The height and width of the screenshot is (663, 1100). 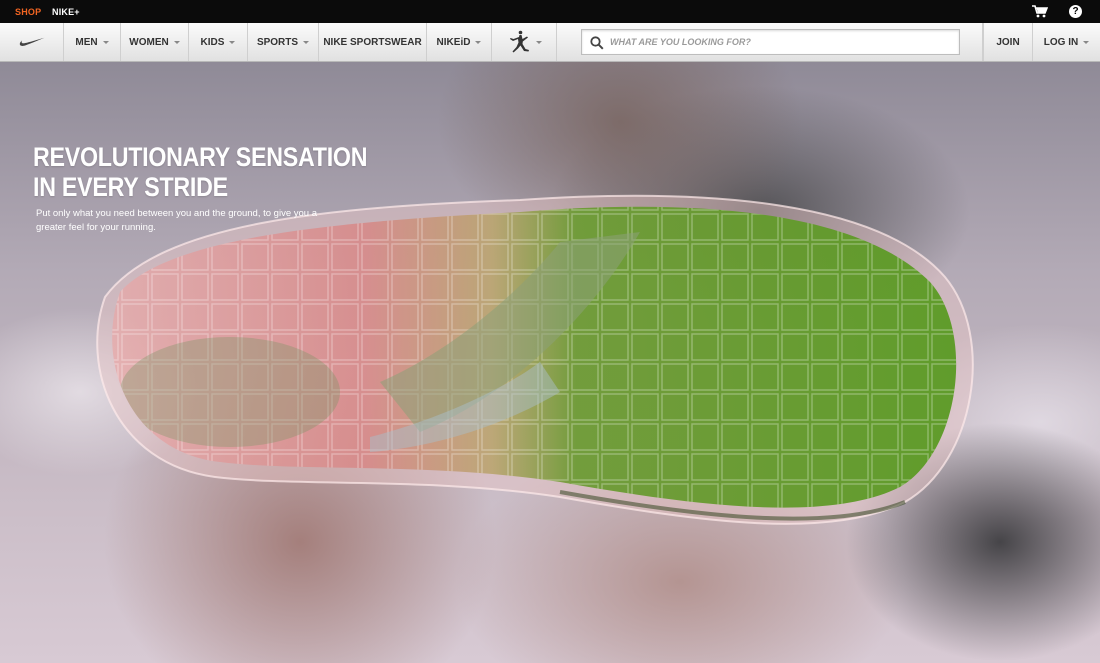 What do you see at coordinates (66, 12) in the screenshot?
I see `nikeplus-link: NIKE+` at bounding box center [66, 12].